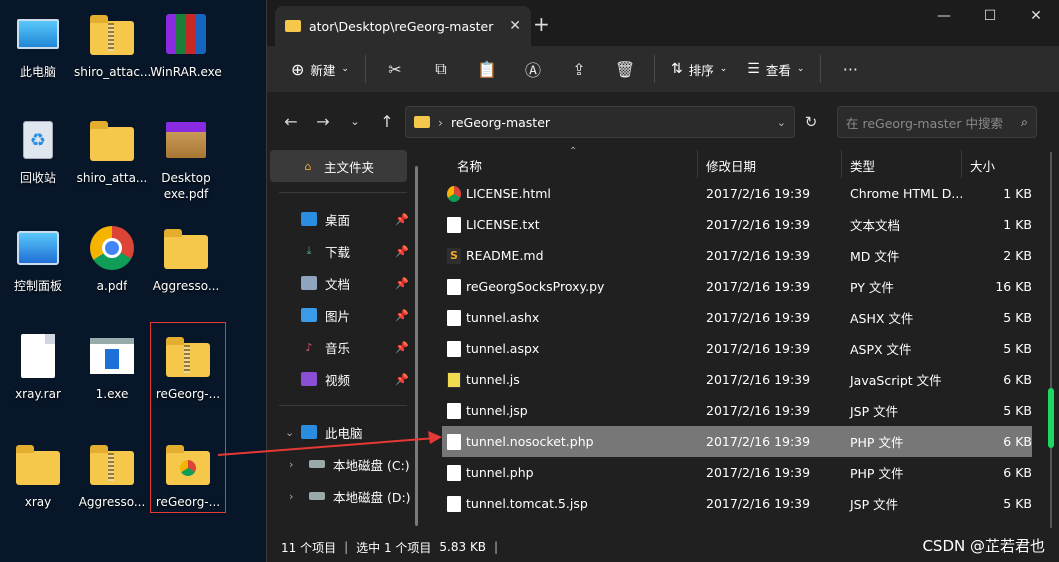 The width and height of the screenshot is (1059, 562). I want to click on more-options-icon: ···, so click(850, 69).